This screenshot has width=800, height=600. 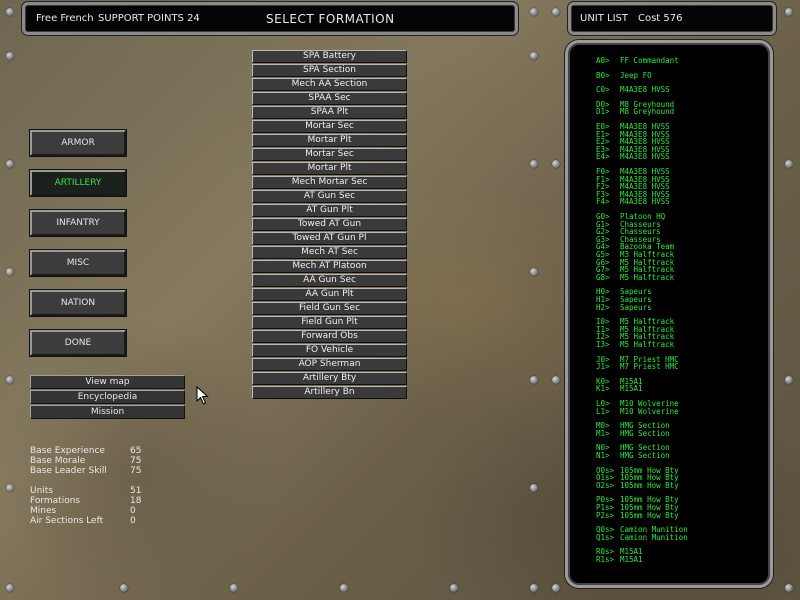 I want to click on unit-list-item: E4> M4A3E8 HVSS, so click(x=633, y=157).